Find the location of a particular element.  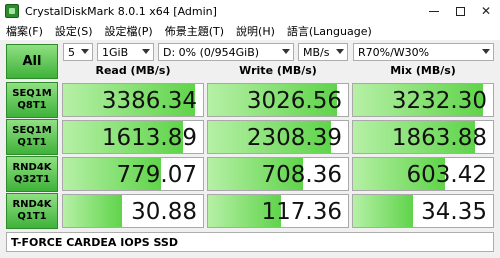

drive-select: D: 0% (0/954GiB) is located at coordinates (226, 52).